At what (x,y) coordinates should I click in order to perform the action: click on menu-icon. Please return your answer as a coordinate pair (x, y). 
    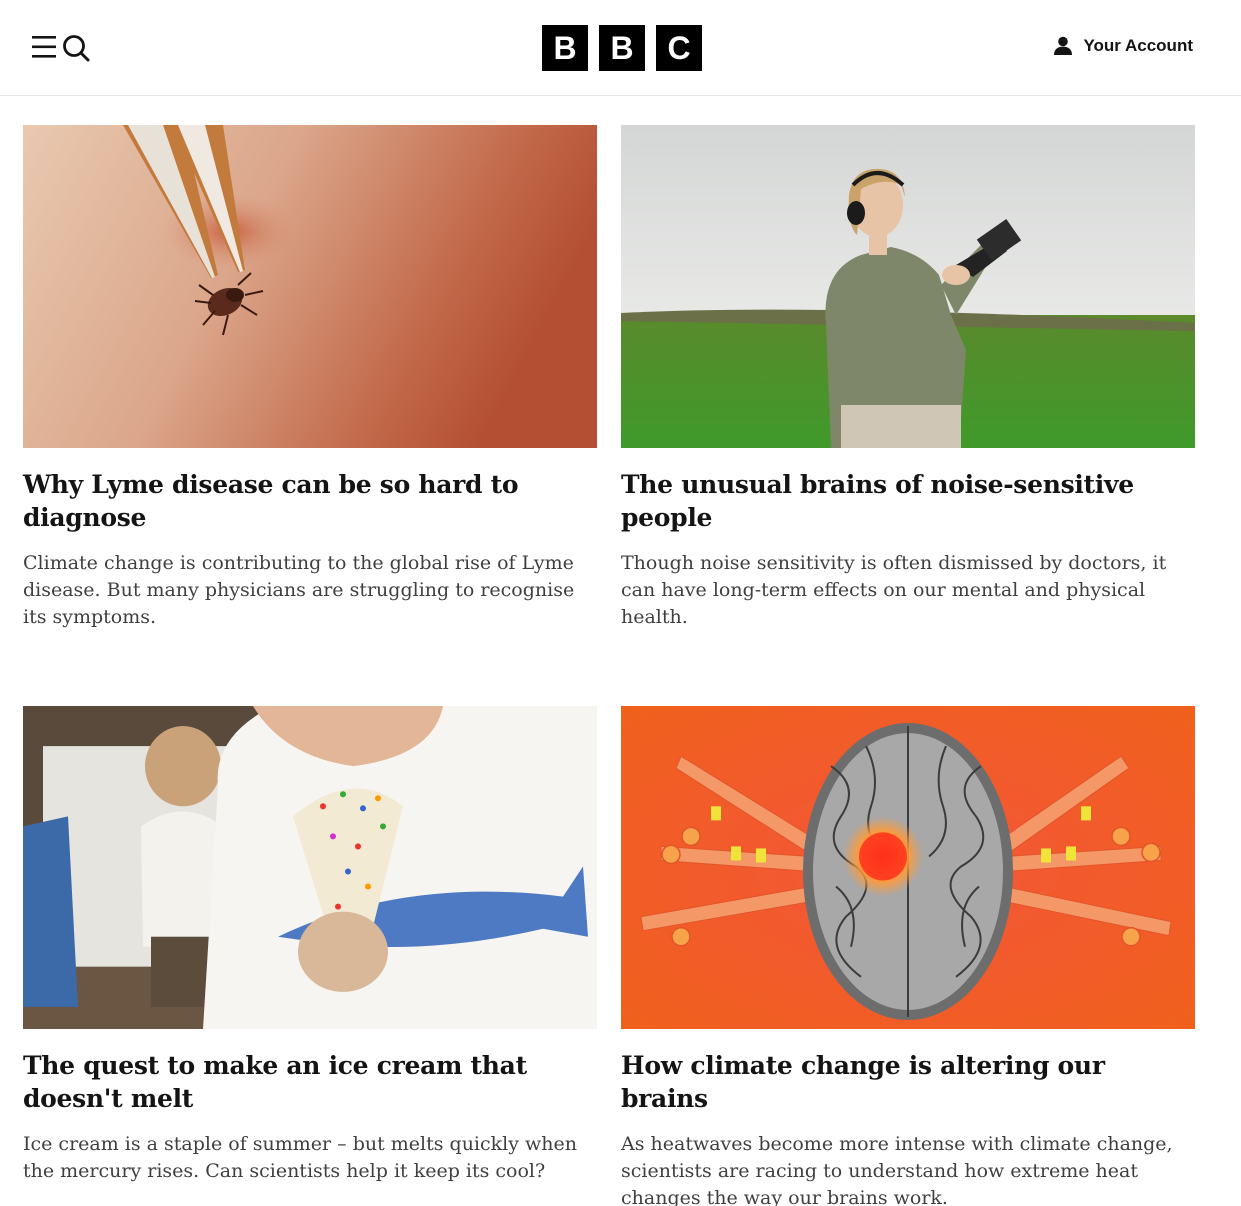
    Looking at the image, I should click on (44, 47).